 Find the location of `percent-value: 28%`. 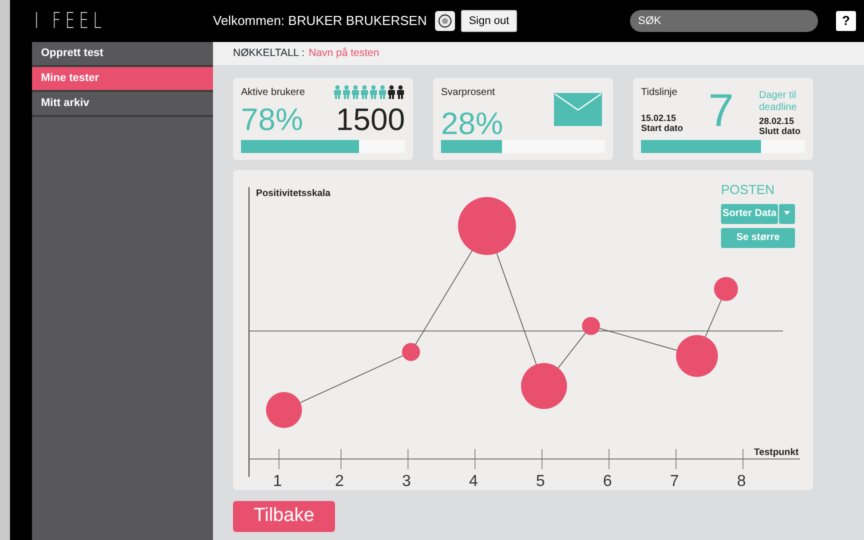

percent-value: 28% is located at coordinates (472, 123).